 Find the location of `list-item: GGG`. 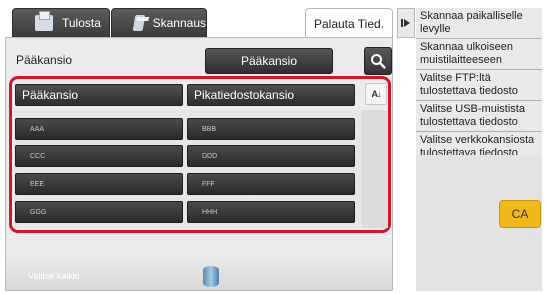

list-item: GGG is located at coordinates (99, 212).